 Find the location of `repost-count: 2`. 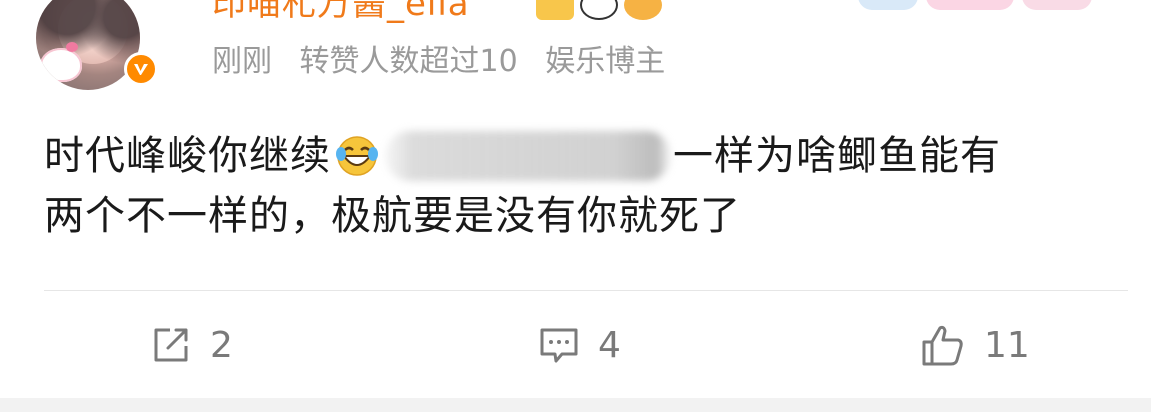

repost-count: 2 is located at coordinates (221, 345).